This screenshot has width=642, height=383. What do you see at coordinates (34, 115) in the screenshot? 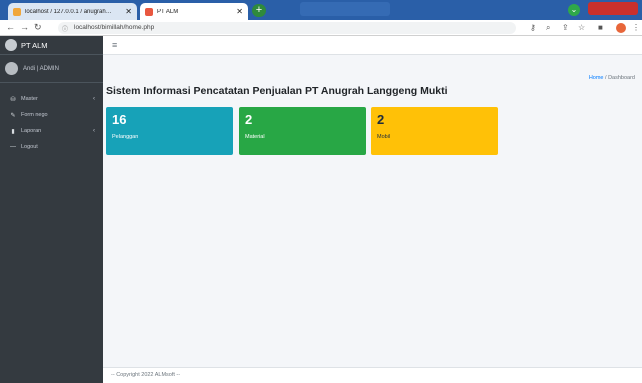
I see `sidebar-item-label: Form nego` at bounding box center [34, 115].